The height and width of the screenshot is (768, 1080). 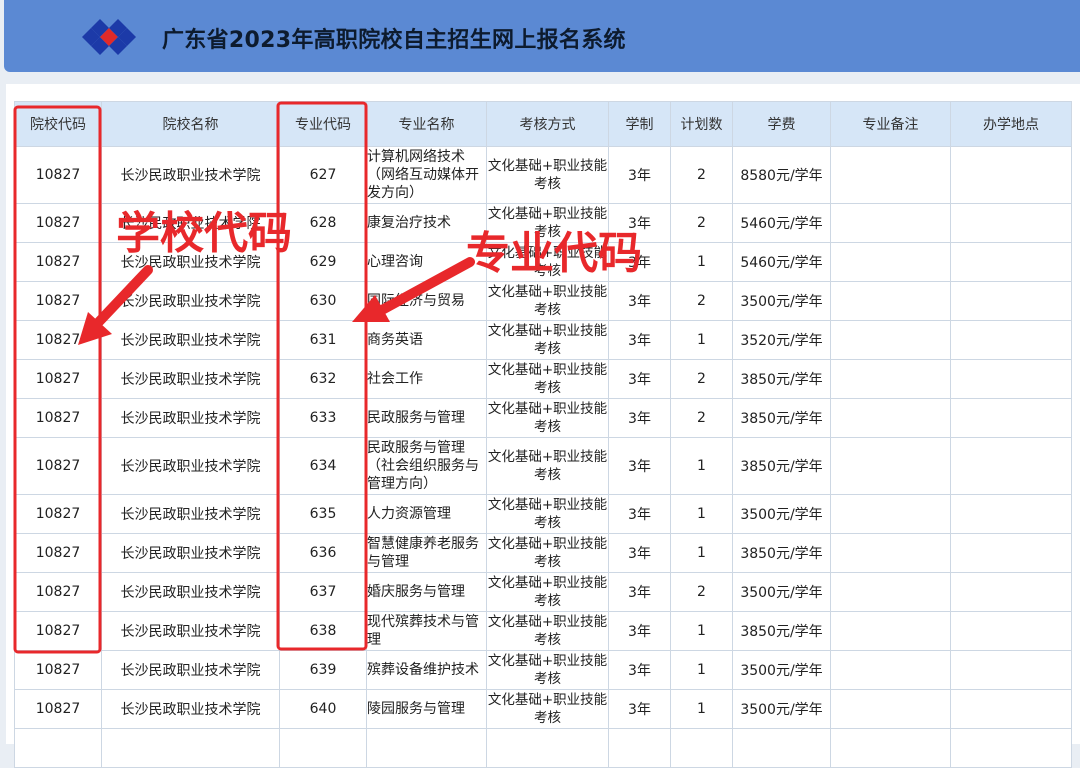 I want to click on cell-fee: 3850元/学年, so click(x=781, y=631).